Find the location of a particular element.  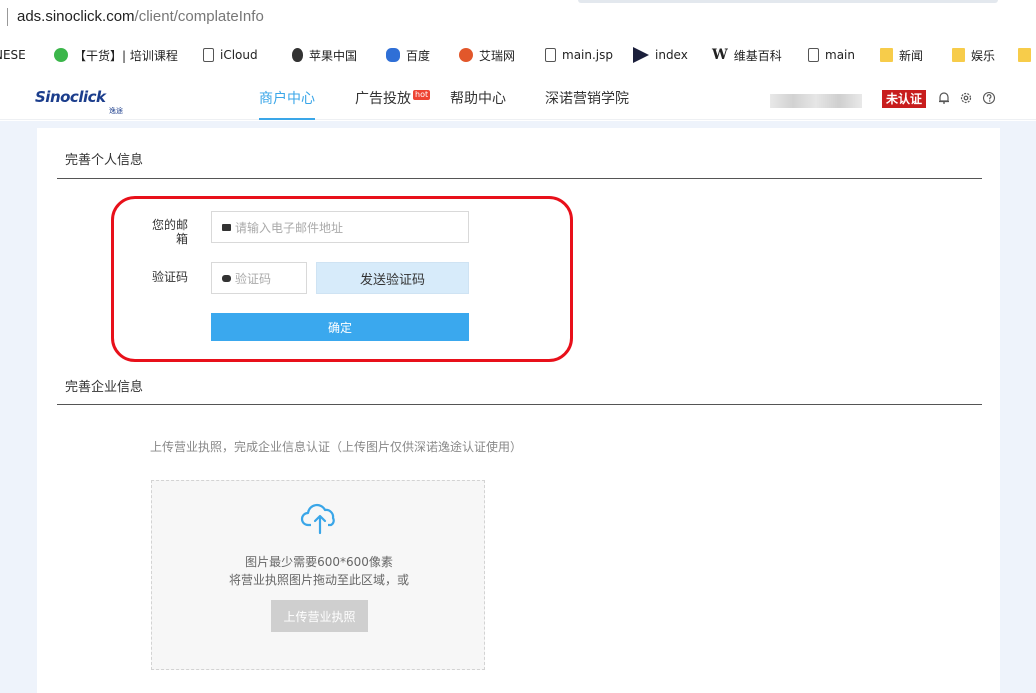

blurred-username is located at coordinates (816, 101).